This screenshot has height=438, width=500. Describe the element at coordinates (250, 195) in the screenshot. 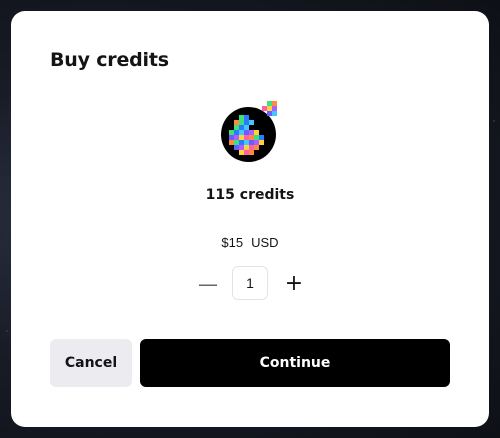

I see `credits-amount: 115 credits` at that location.